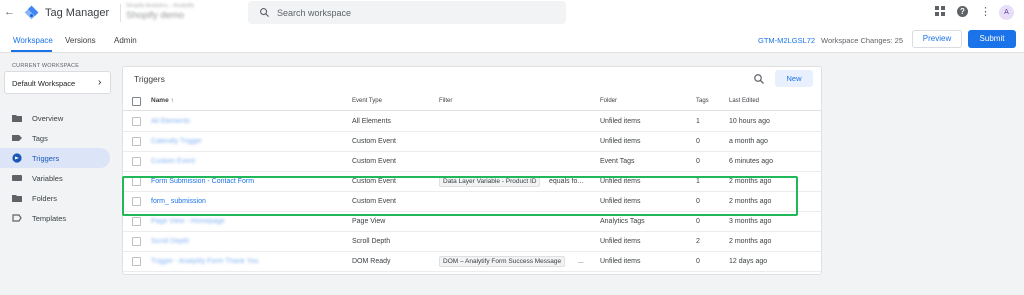 The height and width of the screenshot is (295, 1024). Describe the element at coordinates (937, 39) in the screenshot. I see `preview-button: Preview` at that location.